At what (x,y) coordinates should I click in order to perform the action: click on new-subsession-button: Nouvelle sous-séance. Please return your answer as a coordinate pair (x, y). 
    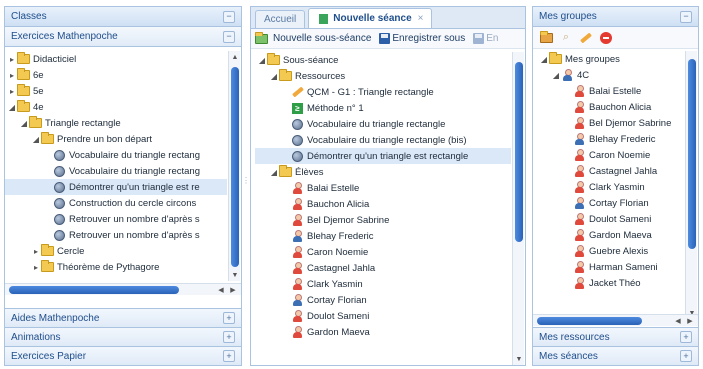
    Looking at the image, I should click on (313, 37).